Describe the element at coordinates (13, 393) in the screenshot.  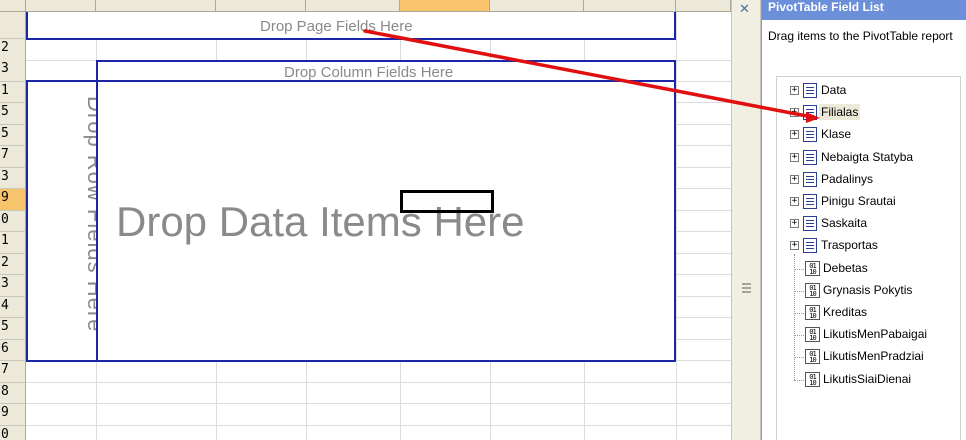
I see `row-header: 8` at that location.